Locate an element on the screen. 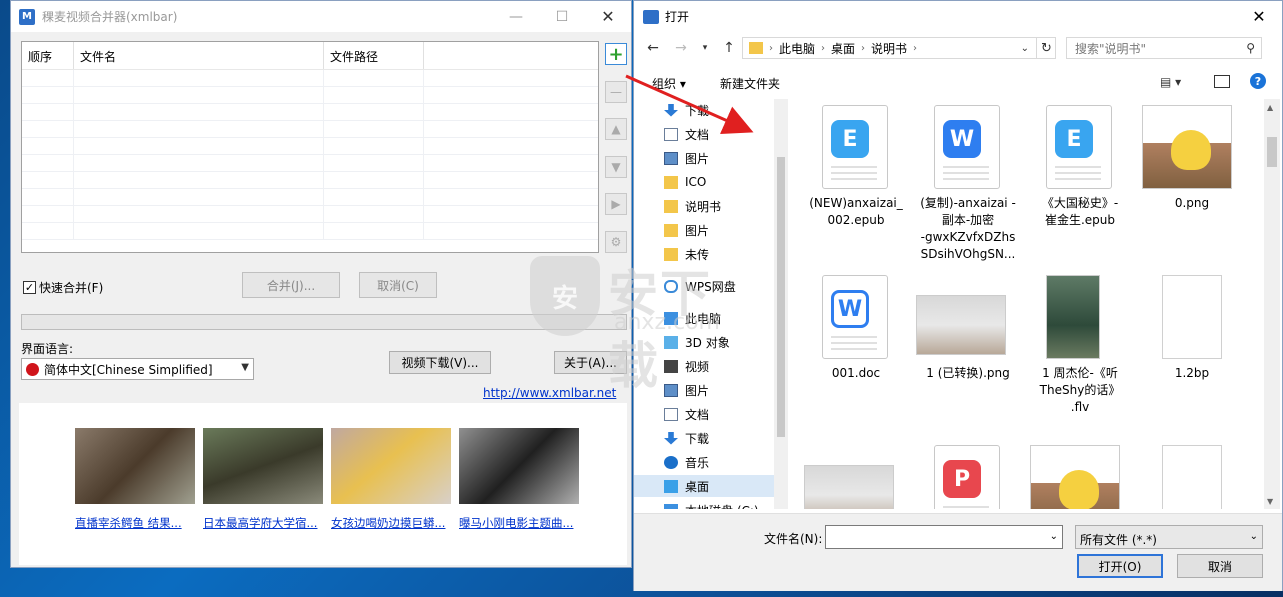 Image resolution: width=1283 pixels, height=597 pixels. search-input: 搜索"说明书" ⚲ is located at coordinates (1164, 48).